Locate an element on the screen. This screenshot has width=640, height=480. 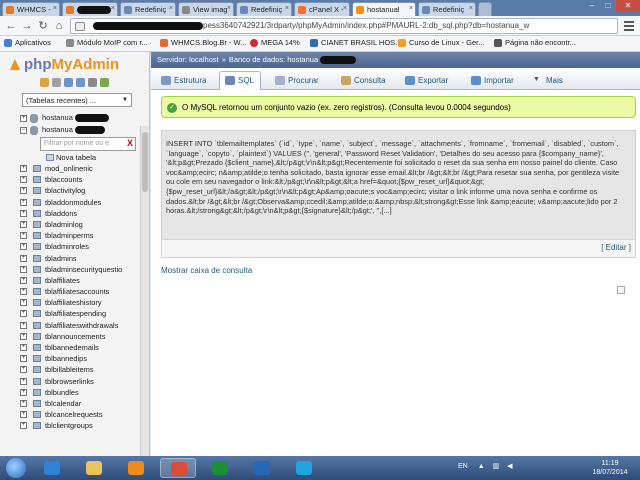
table-name: tbladdons is located at coordinates (61, 213).